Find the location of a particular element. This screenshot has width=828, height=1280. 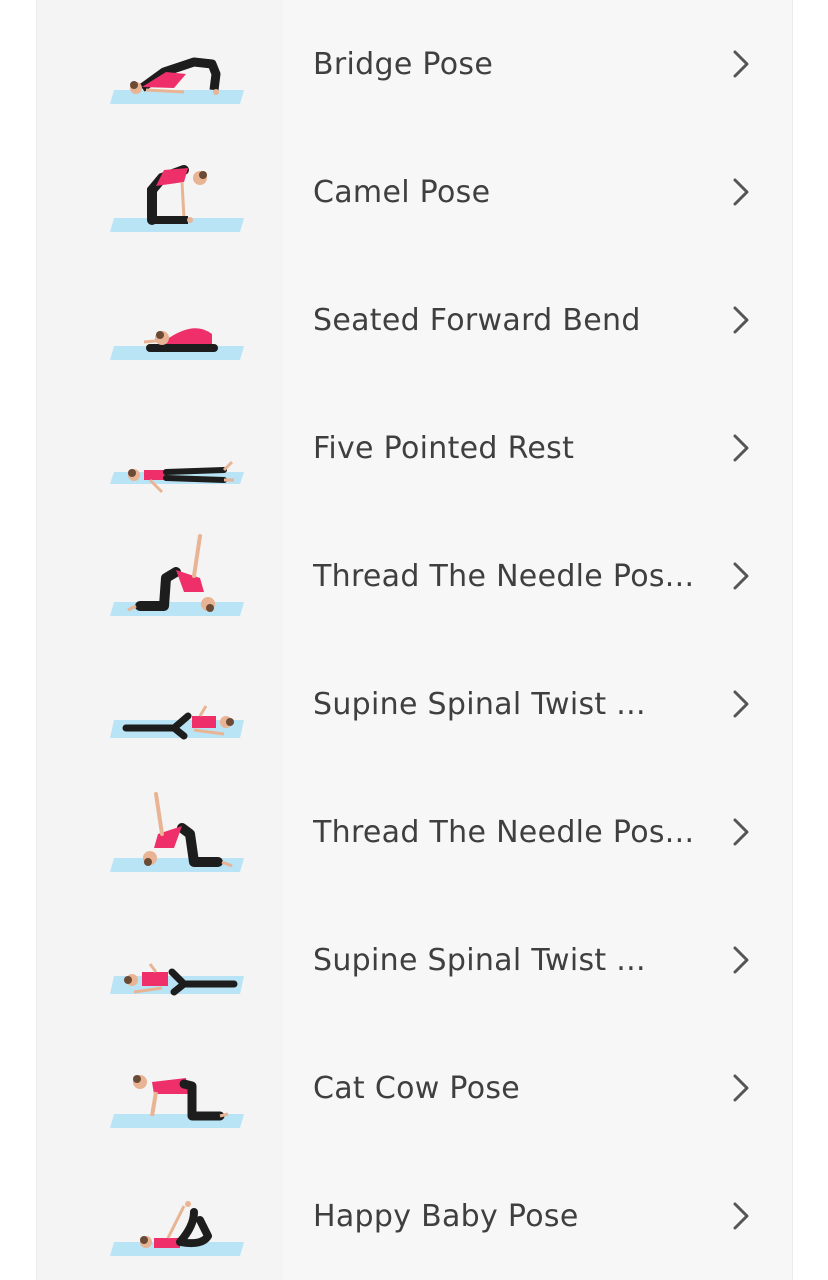

cat-cow-pose-illustration is located at coordinates (177, 1101).